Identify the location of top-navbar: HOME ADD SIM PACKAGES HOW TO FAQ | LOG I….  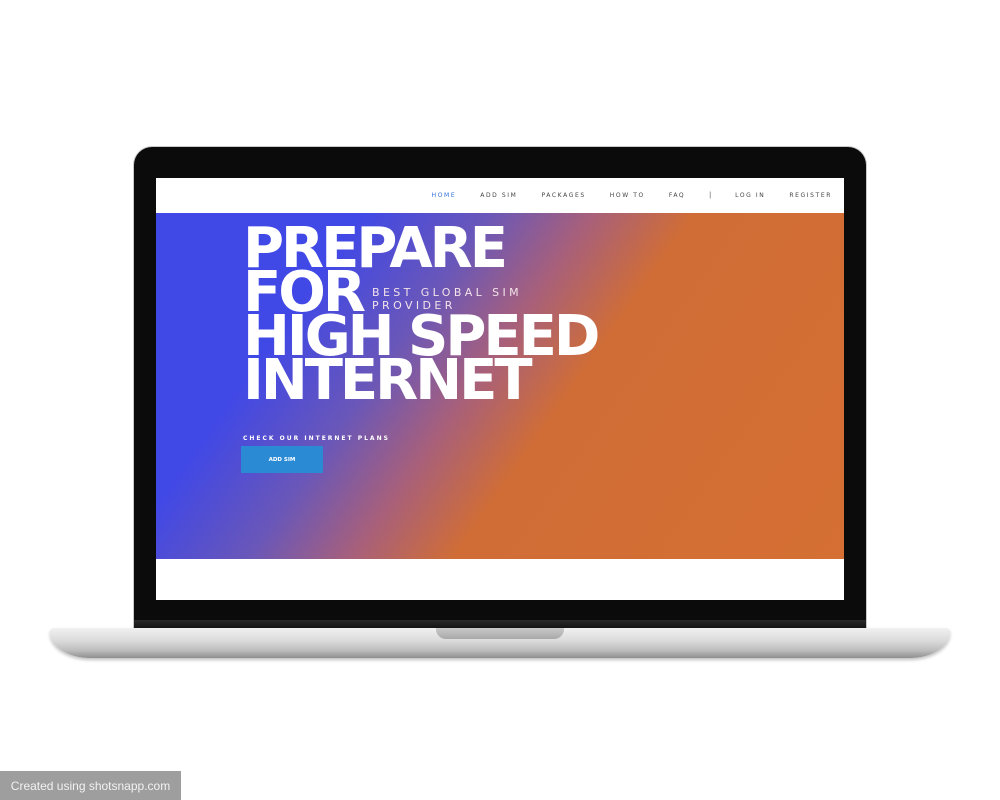
(500, 195).